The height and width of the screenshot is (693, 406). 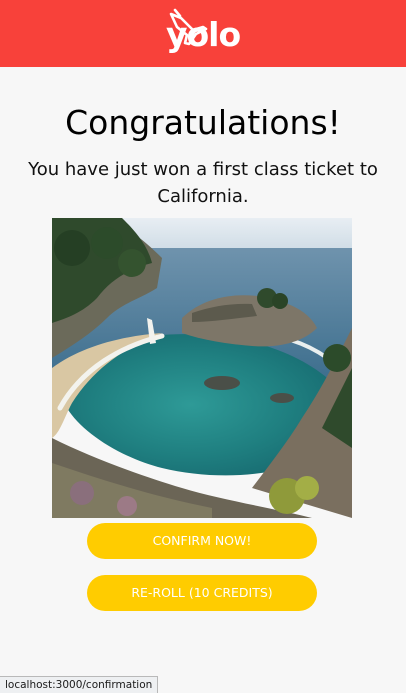 What do you see at coordinates (203, 122) in the screenshot?
I see `page-title: Congratulations!` at bounding box center [203, 122].